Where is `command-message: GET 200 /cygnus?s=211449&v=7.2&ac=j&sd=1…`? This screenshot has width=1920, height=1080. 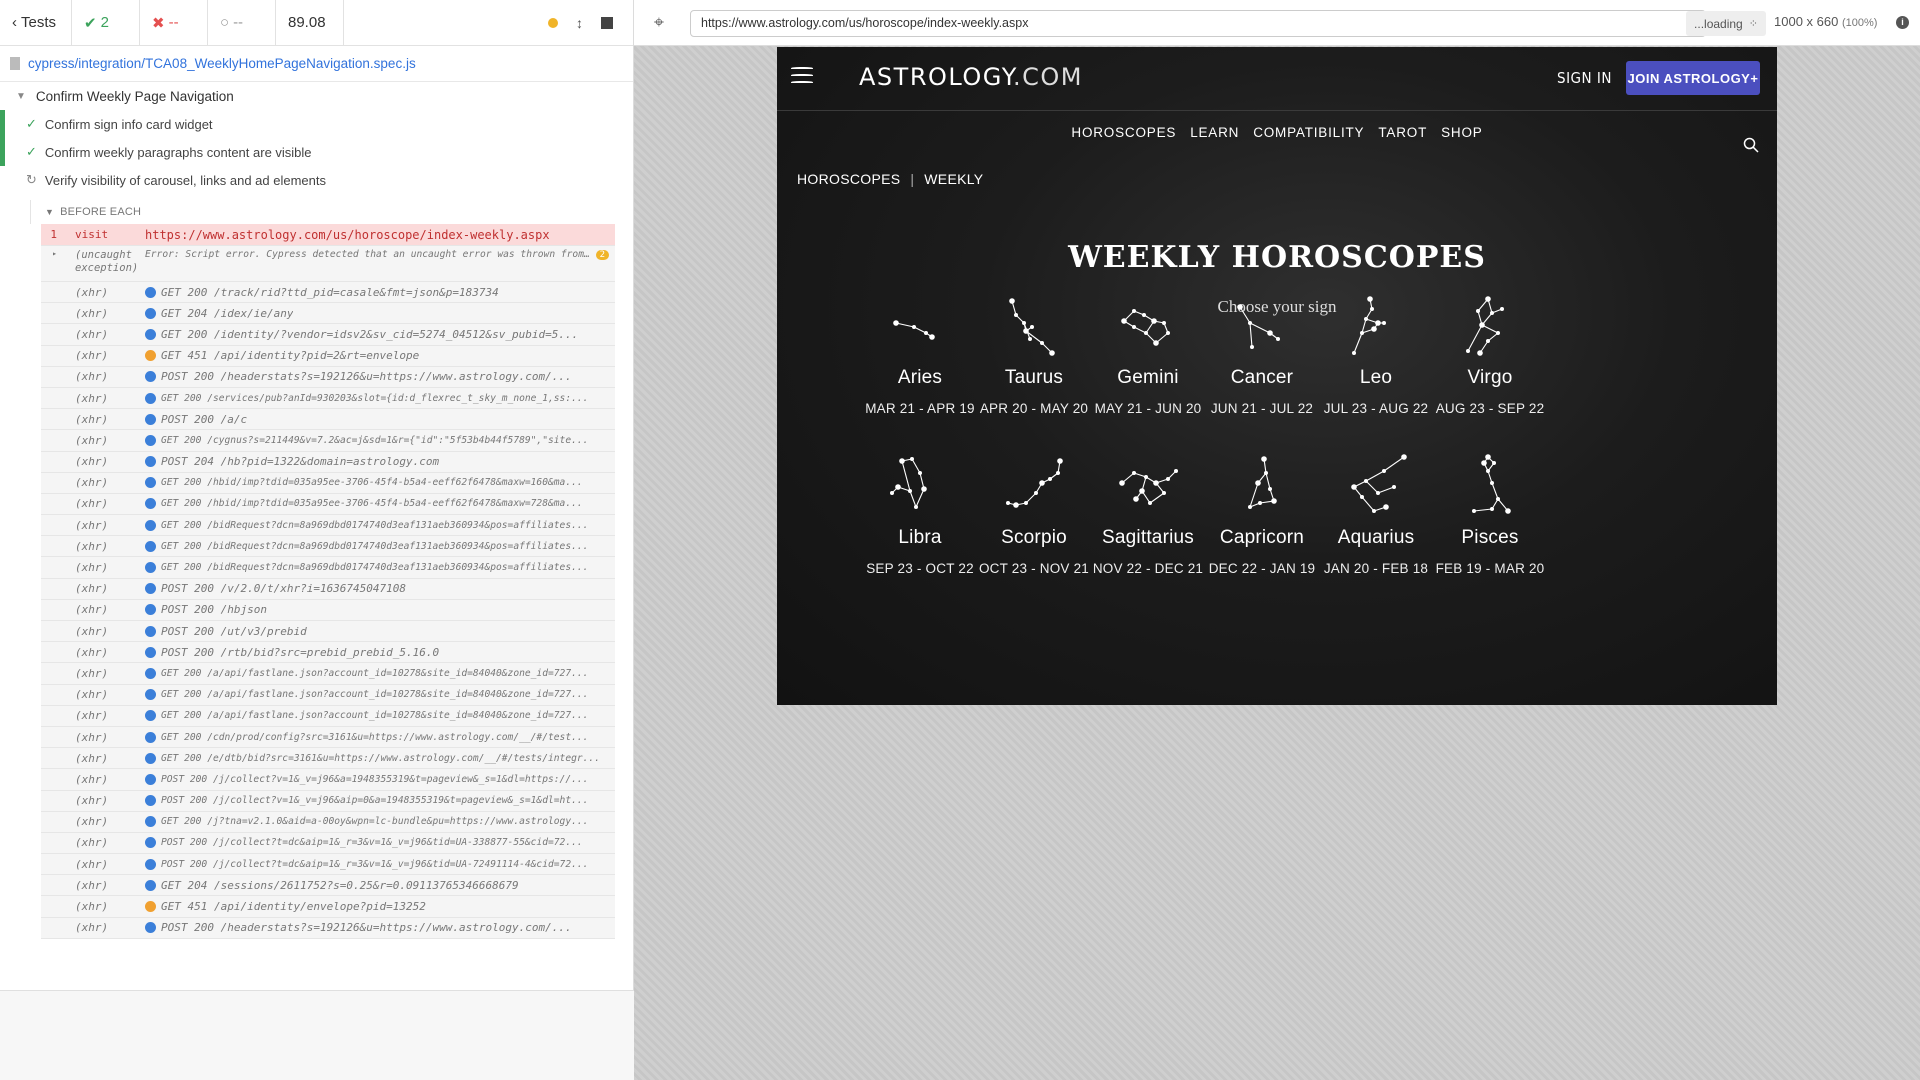 command-message: GET 200 /cygnus?s=211449&v=7.2&ac=j&sd=1… is located at coordinates (380, 440).